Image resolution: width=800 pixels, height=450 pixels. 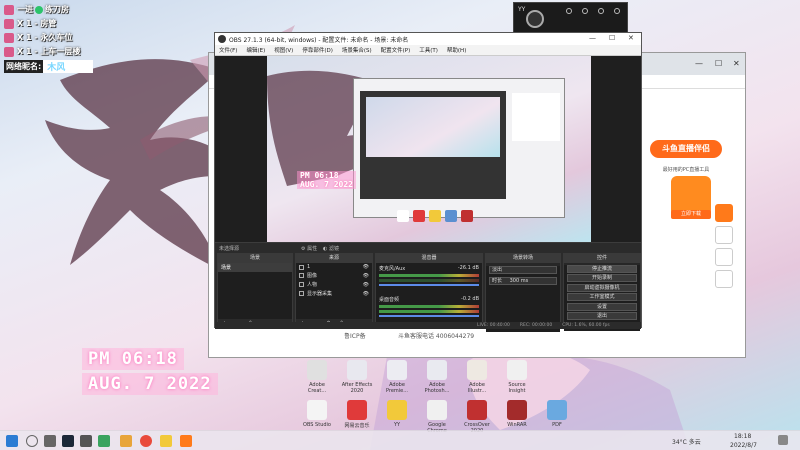 I want to click on desktop-icon: OBS Studio, so click(x=317, y=417).